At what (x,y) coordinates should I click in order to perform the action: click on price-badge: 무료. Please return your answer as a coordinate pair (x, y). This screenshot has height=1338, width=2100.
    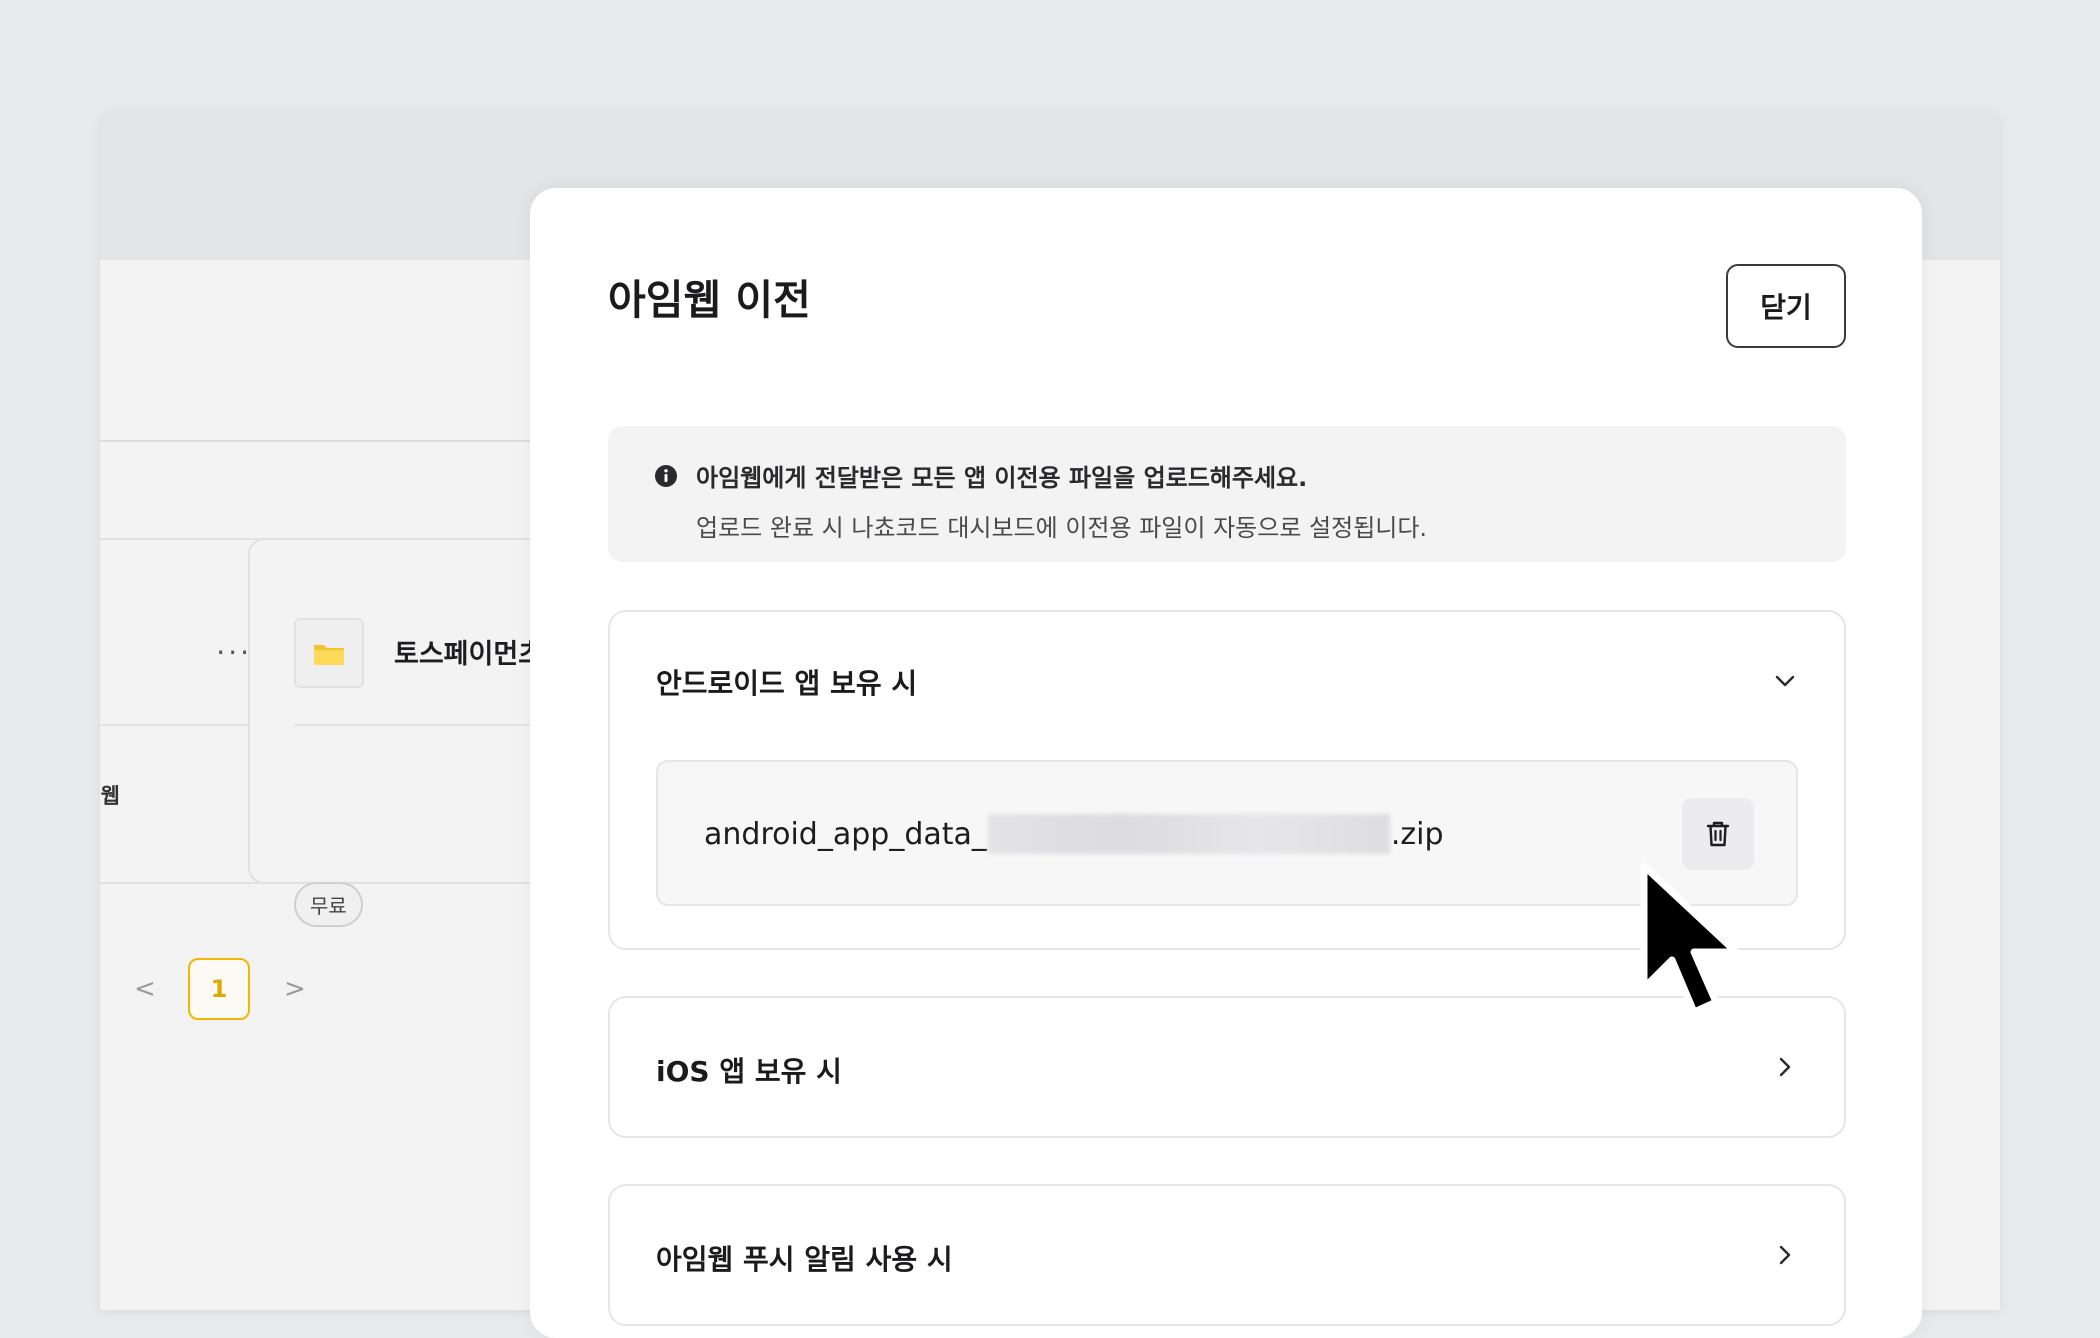
    Looking at the image, I should click on (328, 904).